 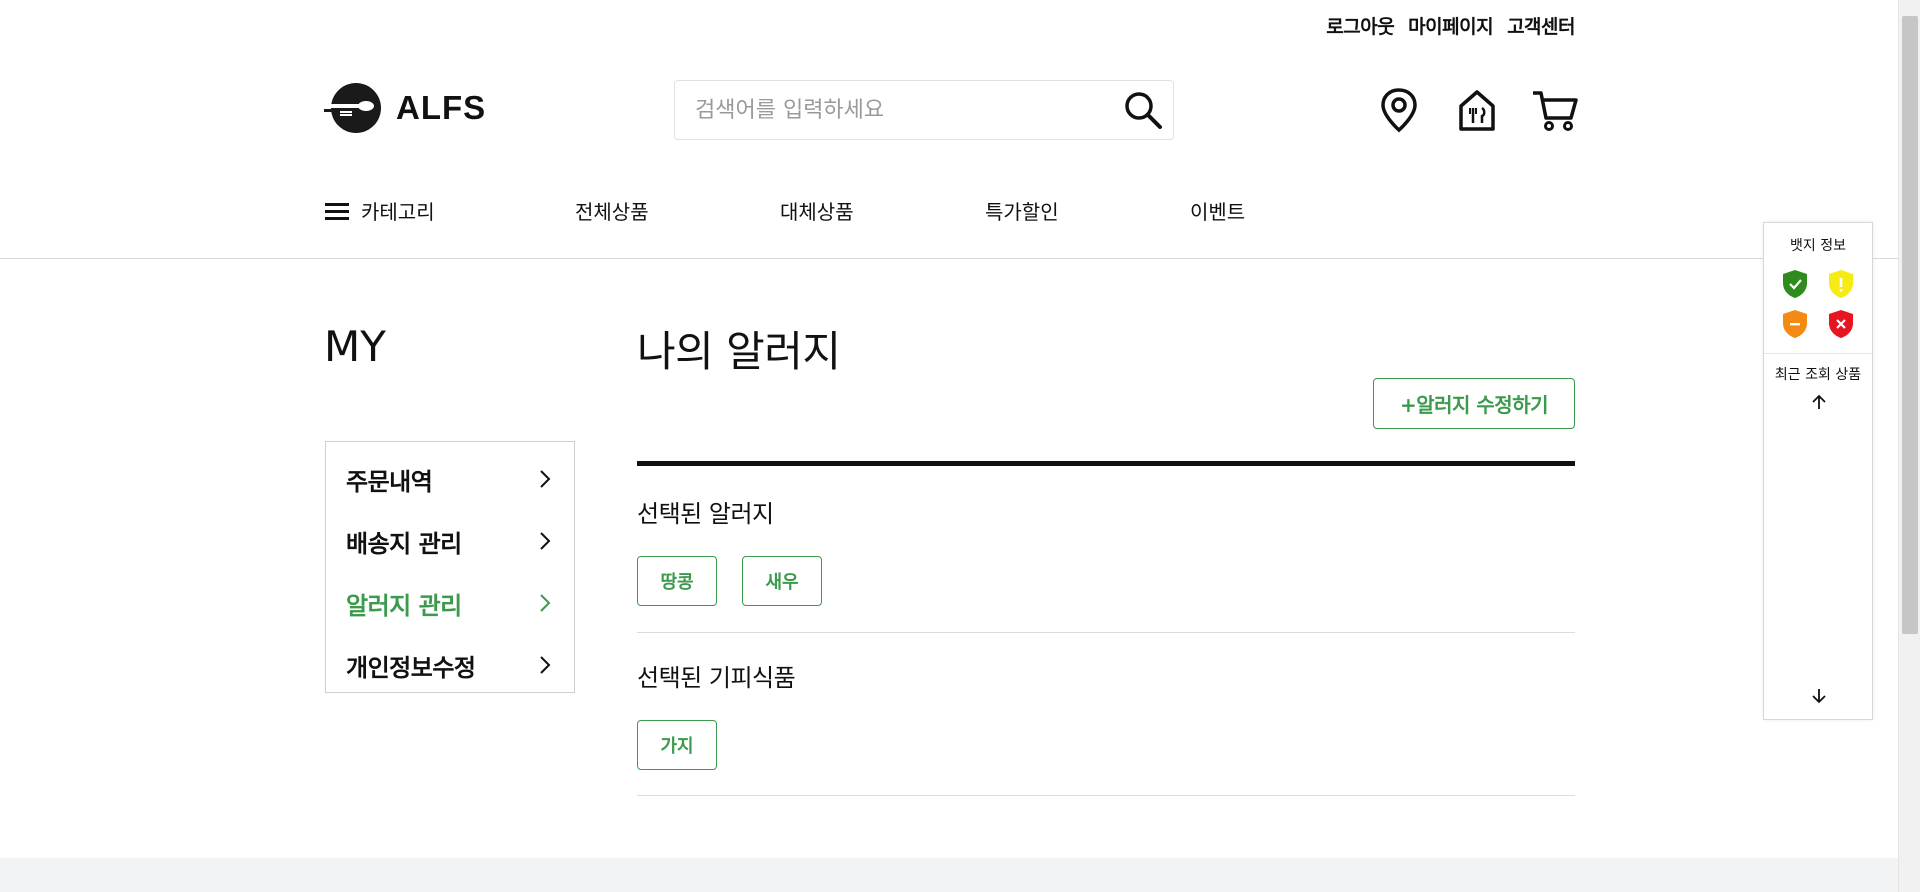 What do you see at coordinates (739, 351) in the screenshot?
I see `page-title: 나의 알러지` at bounding box center [739, 351].